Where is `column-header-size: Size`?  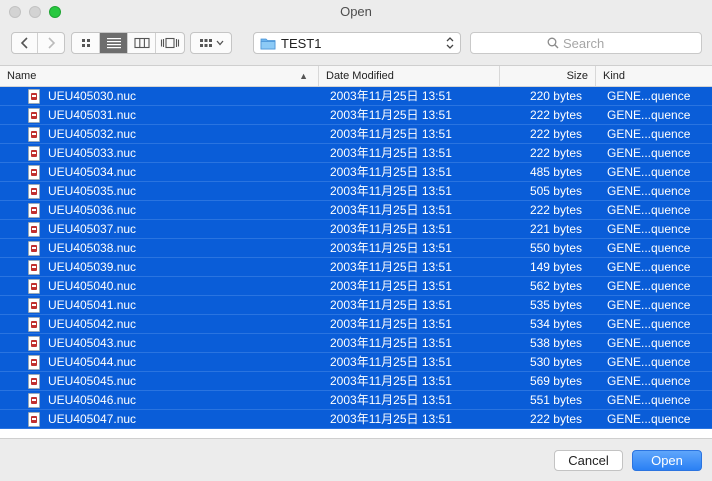
column-header-size: Size is located at coordinates (548, 76).